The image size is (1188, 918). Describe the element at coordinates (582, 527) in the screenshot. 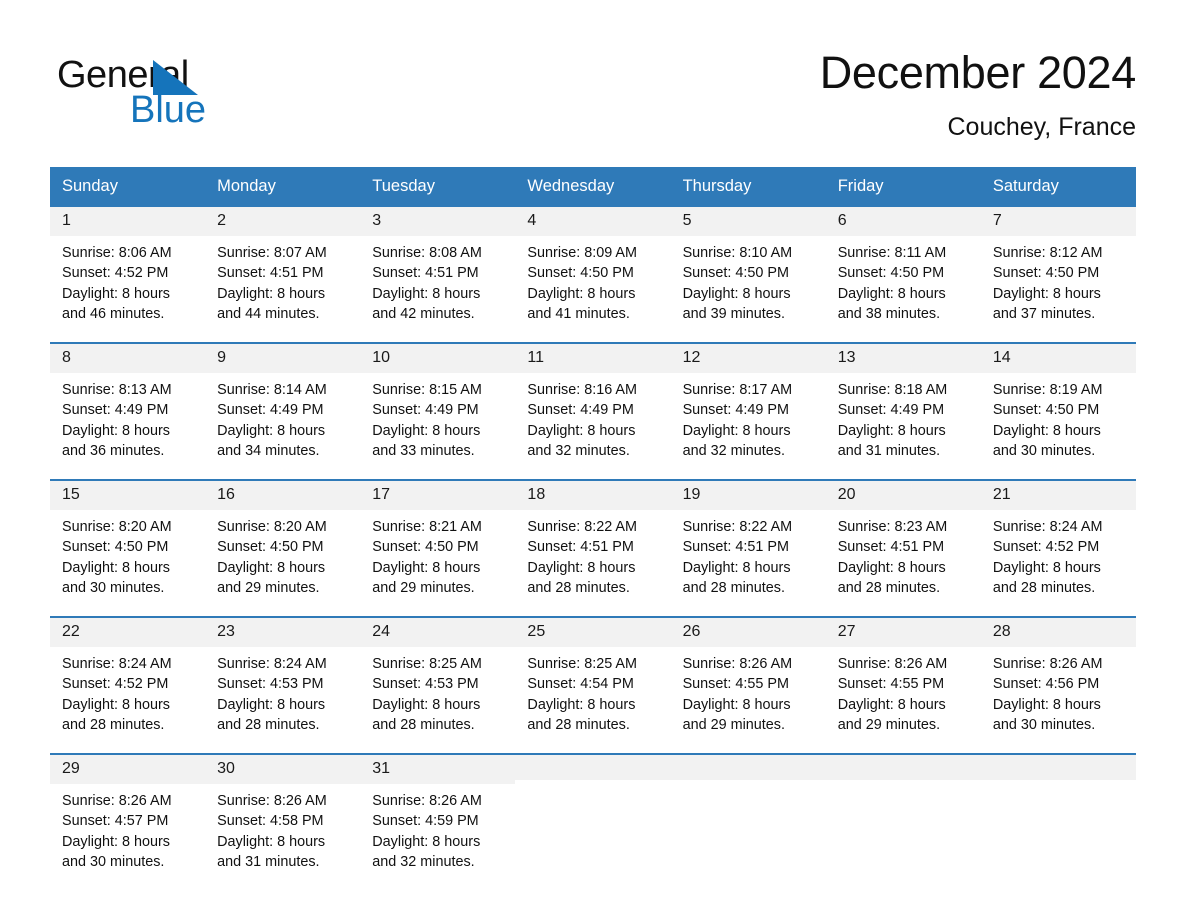

I see `sunrise-text: Sunrise: 8:22 AM` at that location.